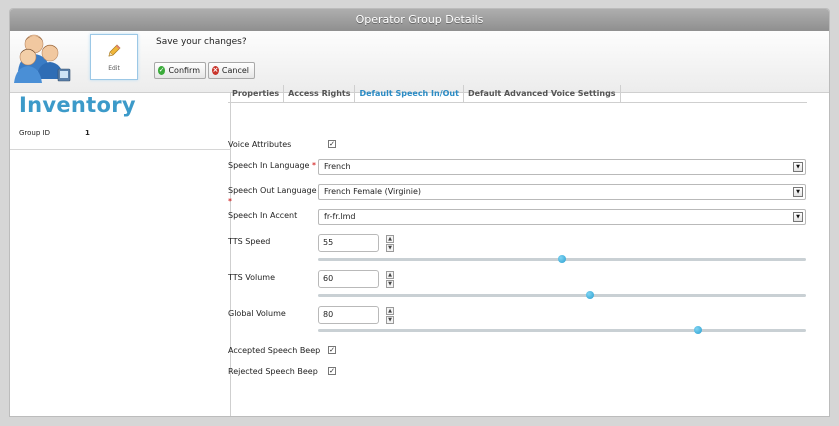 This screenshot has width=839, height=426. I want to click on tts-volume-input: 60, so click(348, 279).